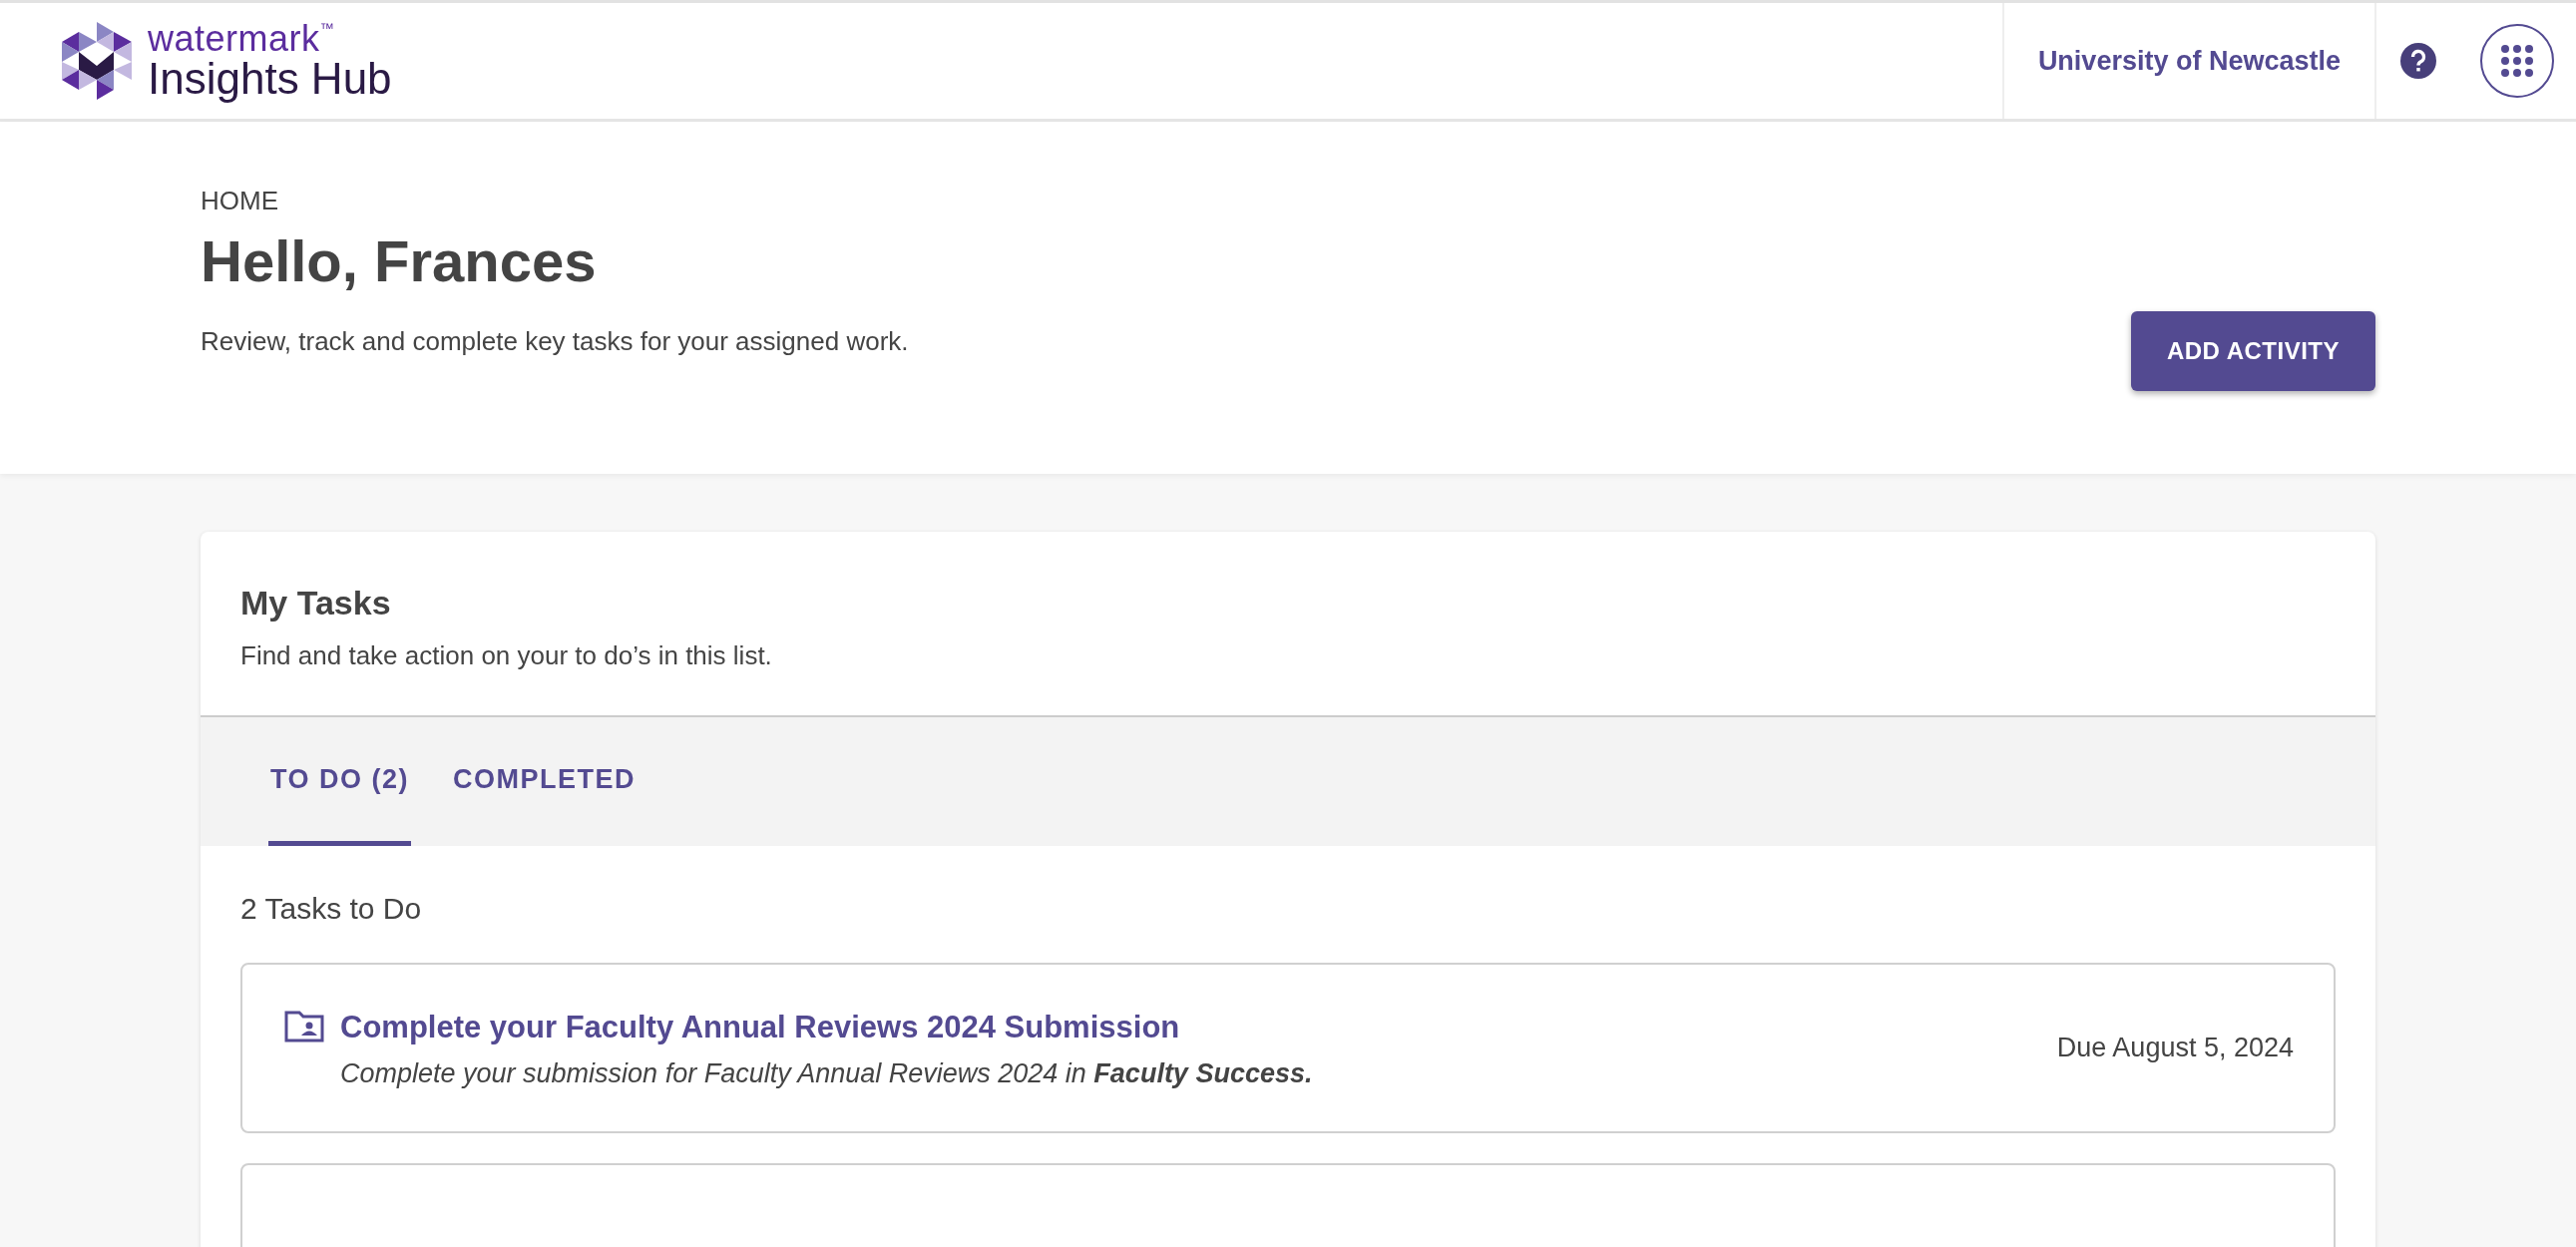 Image resolution: width=2576 pixels, height=1247 pixels. What do you see at coordinates (97, 61) in the screenshot?
I see `logo-icon` at bounding box center [97, 61].